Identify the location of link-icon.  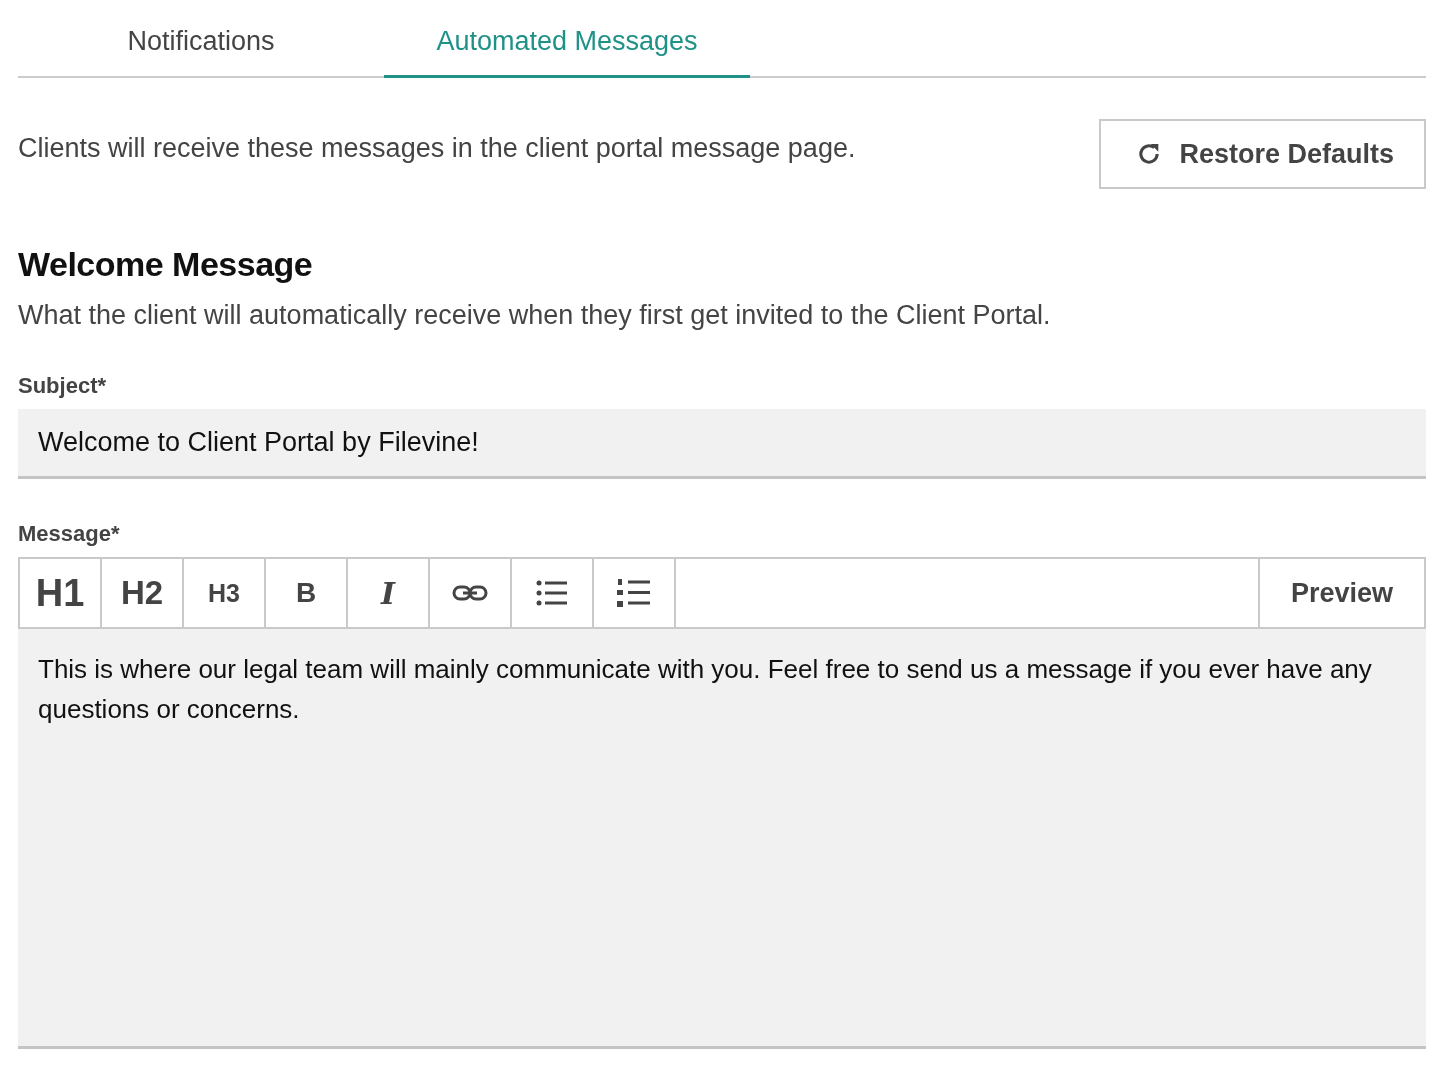
(470, 593).